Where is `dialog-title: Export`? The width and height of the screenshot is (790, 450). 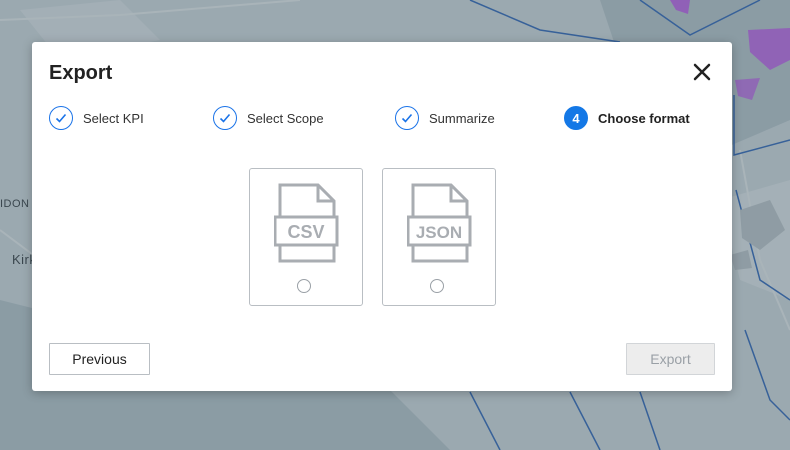 dialog-title: Export is located at coordinates (81, 73).